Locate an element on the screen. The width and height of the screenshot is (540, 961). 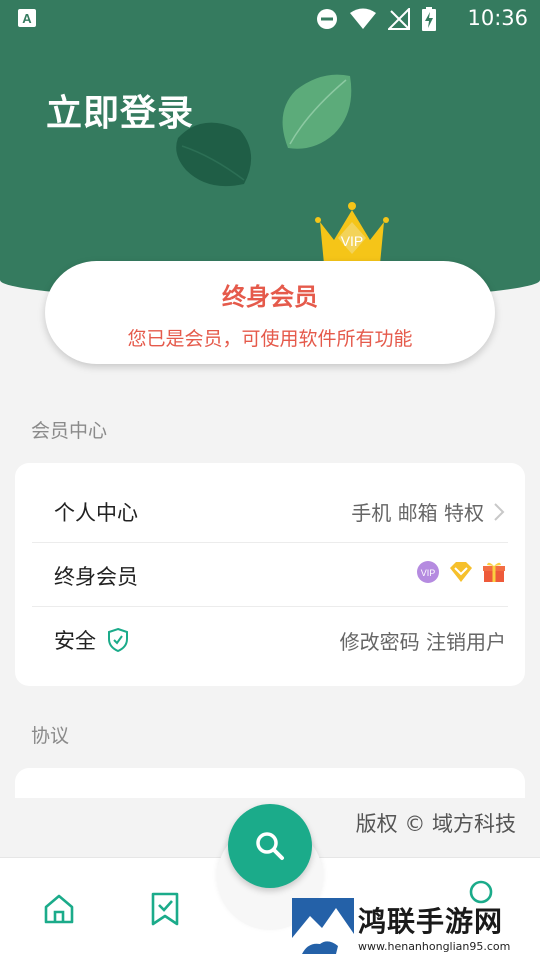
search-icon is located at coordinates (270, 846).